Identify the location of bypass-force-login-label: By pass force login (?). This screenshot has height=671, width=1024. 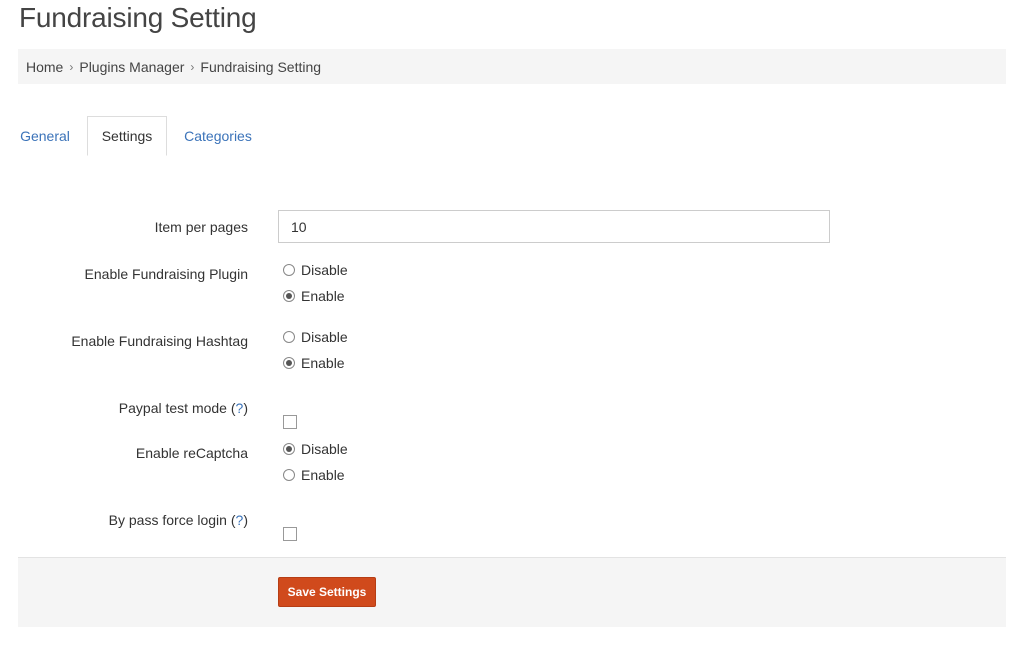
(178, 520).